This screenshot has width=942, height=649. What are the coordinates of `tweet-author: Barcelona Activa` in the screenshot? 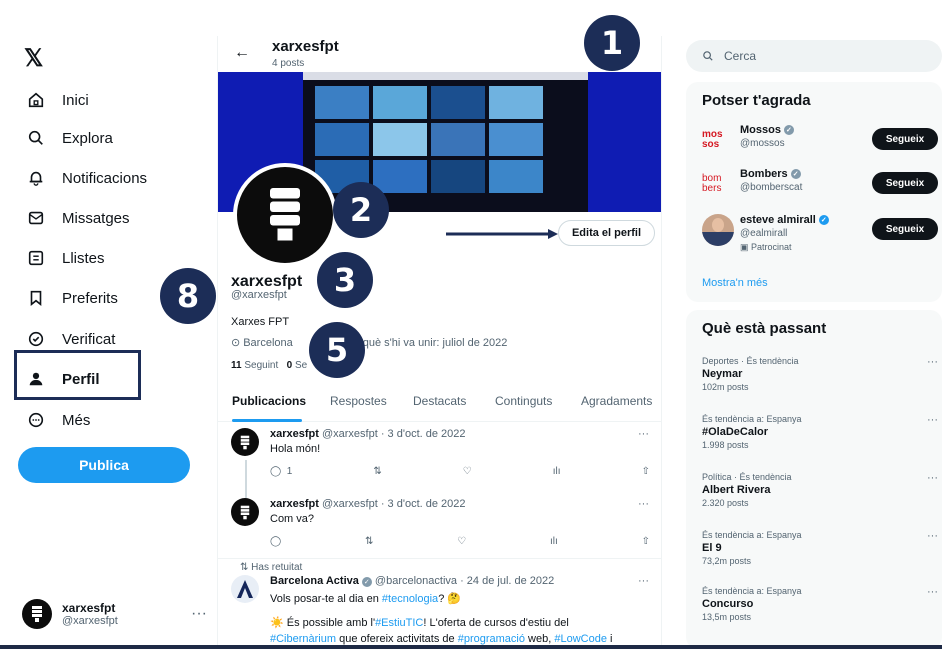 It's located at (314, 581).